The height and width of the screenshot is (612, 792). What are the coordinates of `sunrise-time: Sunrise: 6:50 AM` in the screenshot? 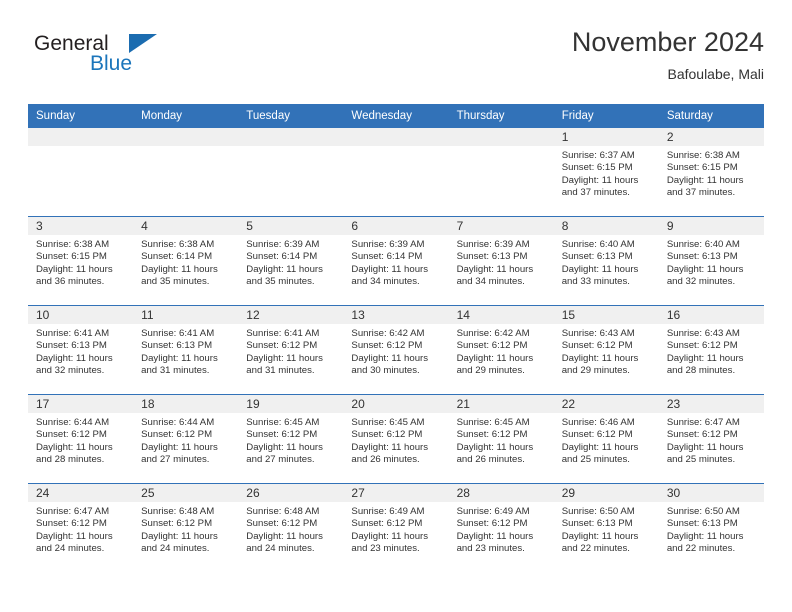 It's located at (703, 511).